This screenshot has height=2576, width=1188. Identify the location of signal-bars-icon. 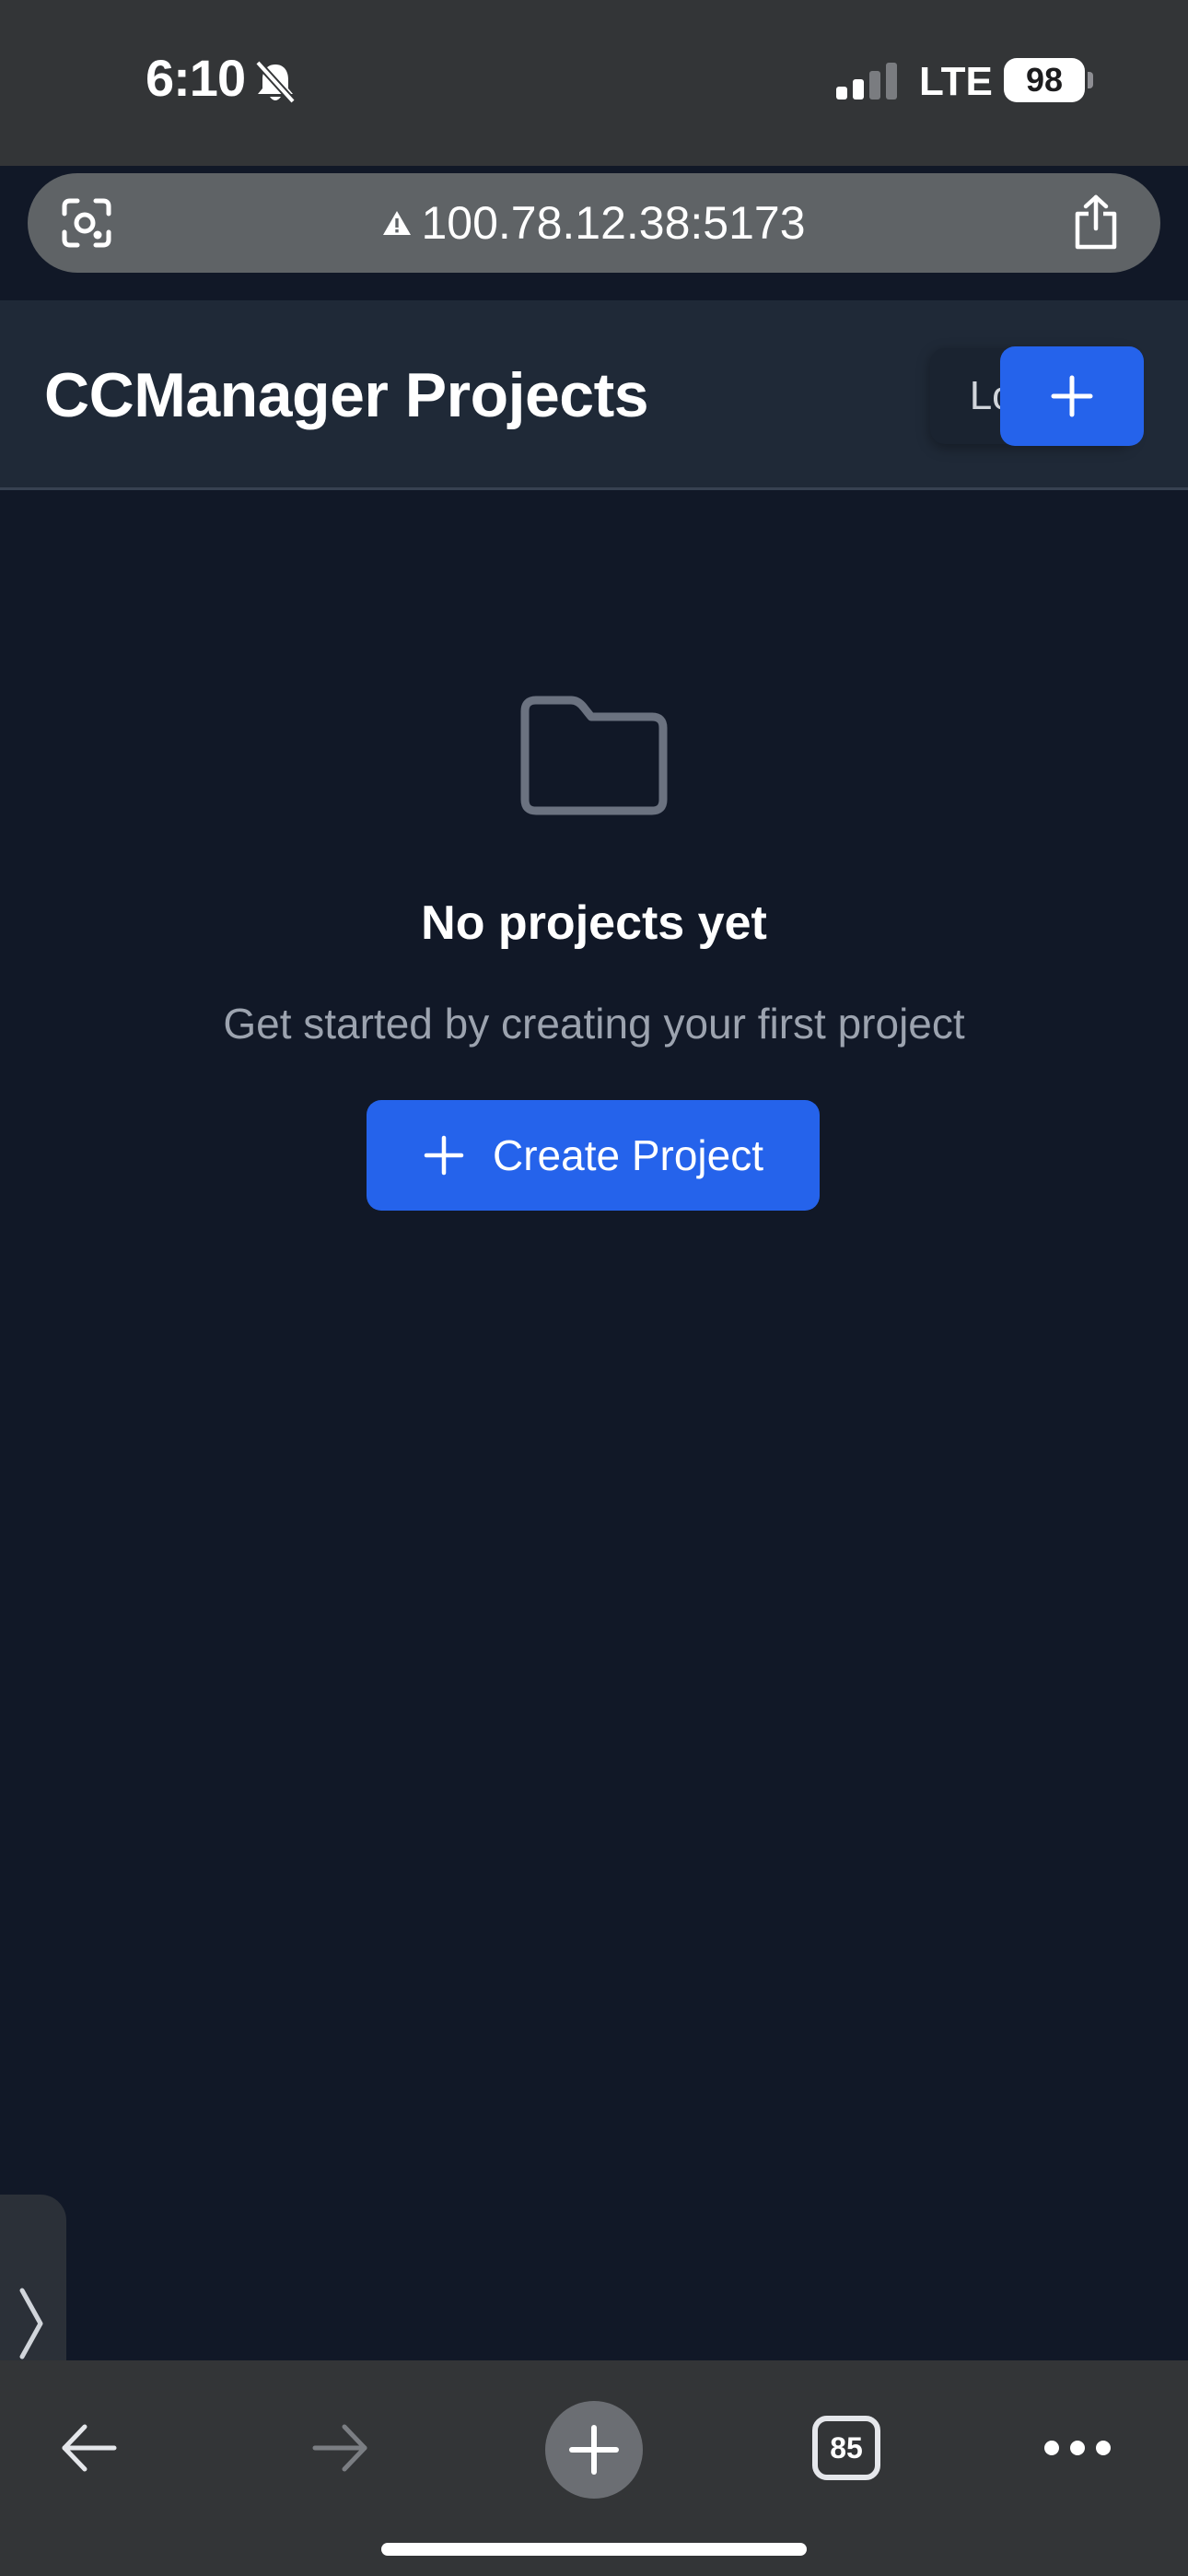
(866, 81).